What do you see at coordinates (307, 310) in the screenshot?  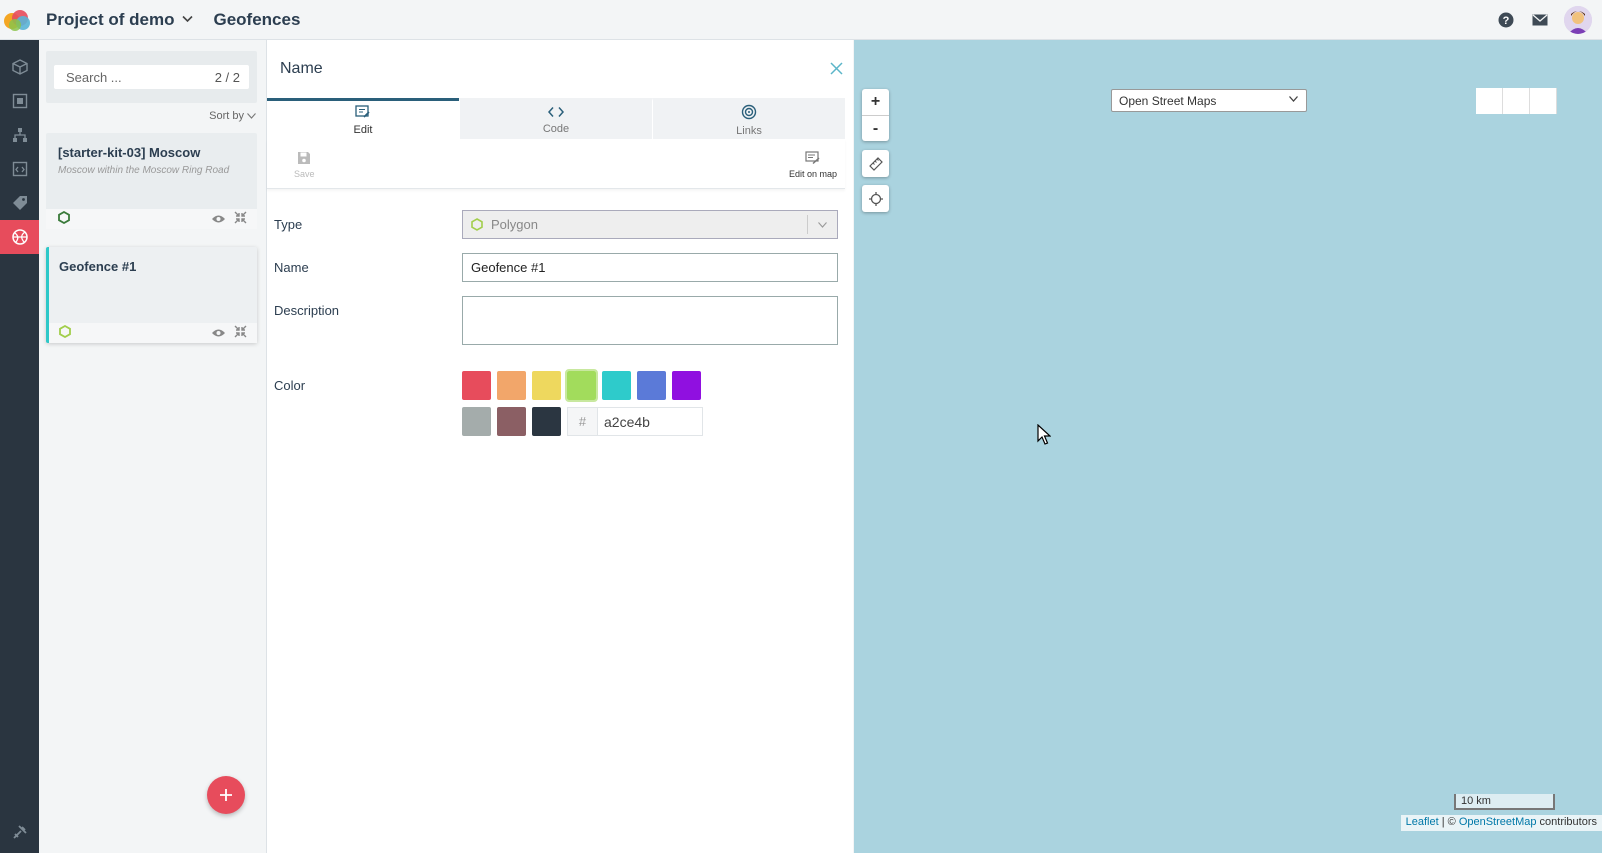 I see `description-label: Description` at bounding box center [307, 310].